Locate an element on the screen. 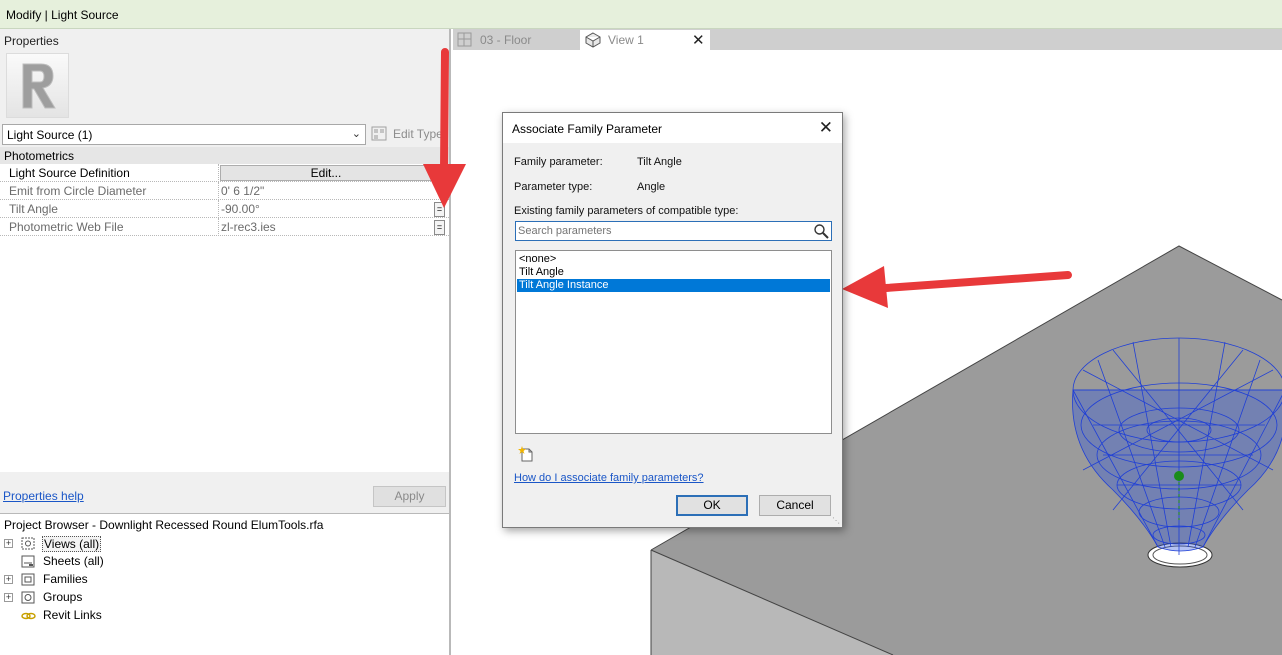 The width and height of the screenshot is (1282, 655). families-icon is located at coordinates (28, 579).